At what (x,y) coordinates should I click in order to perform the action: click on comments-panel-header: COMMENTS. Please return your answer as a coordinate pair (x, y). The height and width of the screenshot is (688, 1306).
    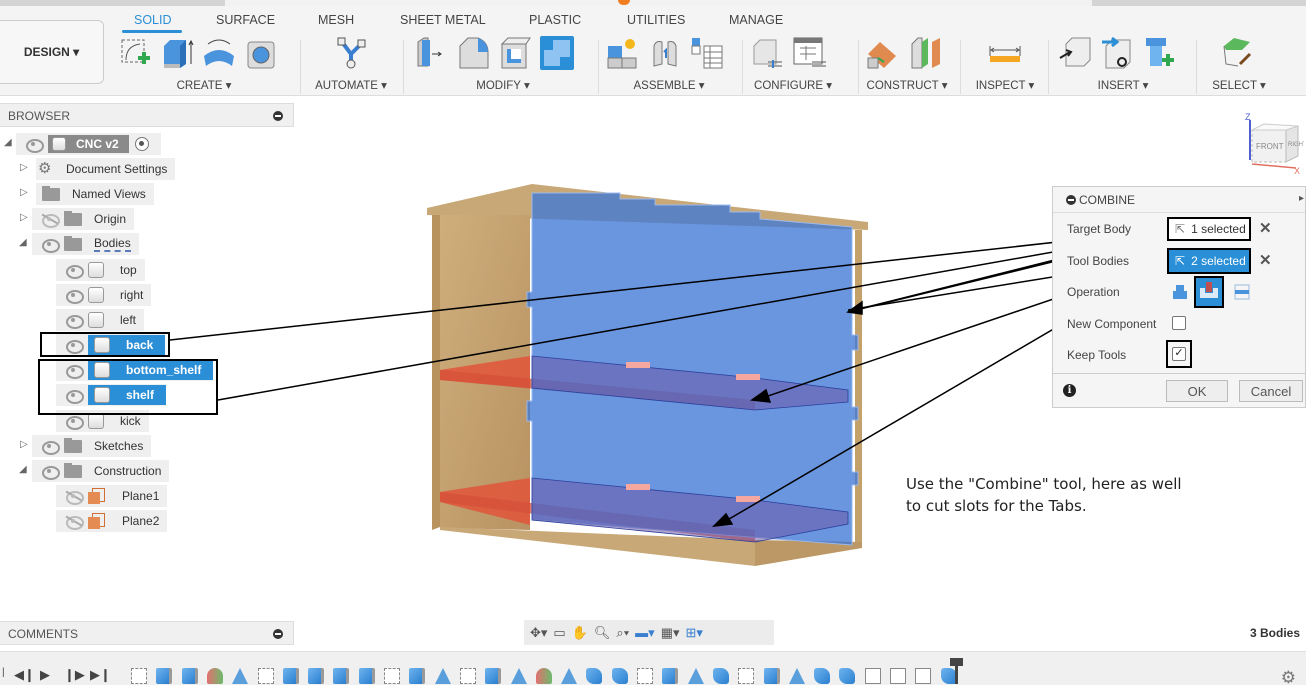
    Looking at the image, I should click on (147, 633).